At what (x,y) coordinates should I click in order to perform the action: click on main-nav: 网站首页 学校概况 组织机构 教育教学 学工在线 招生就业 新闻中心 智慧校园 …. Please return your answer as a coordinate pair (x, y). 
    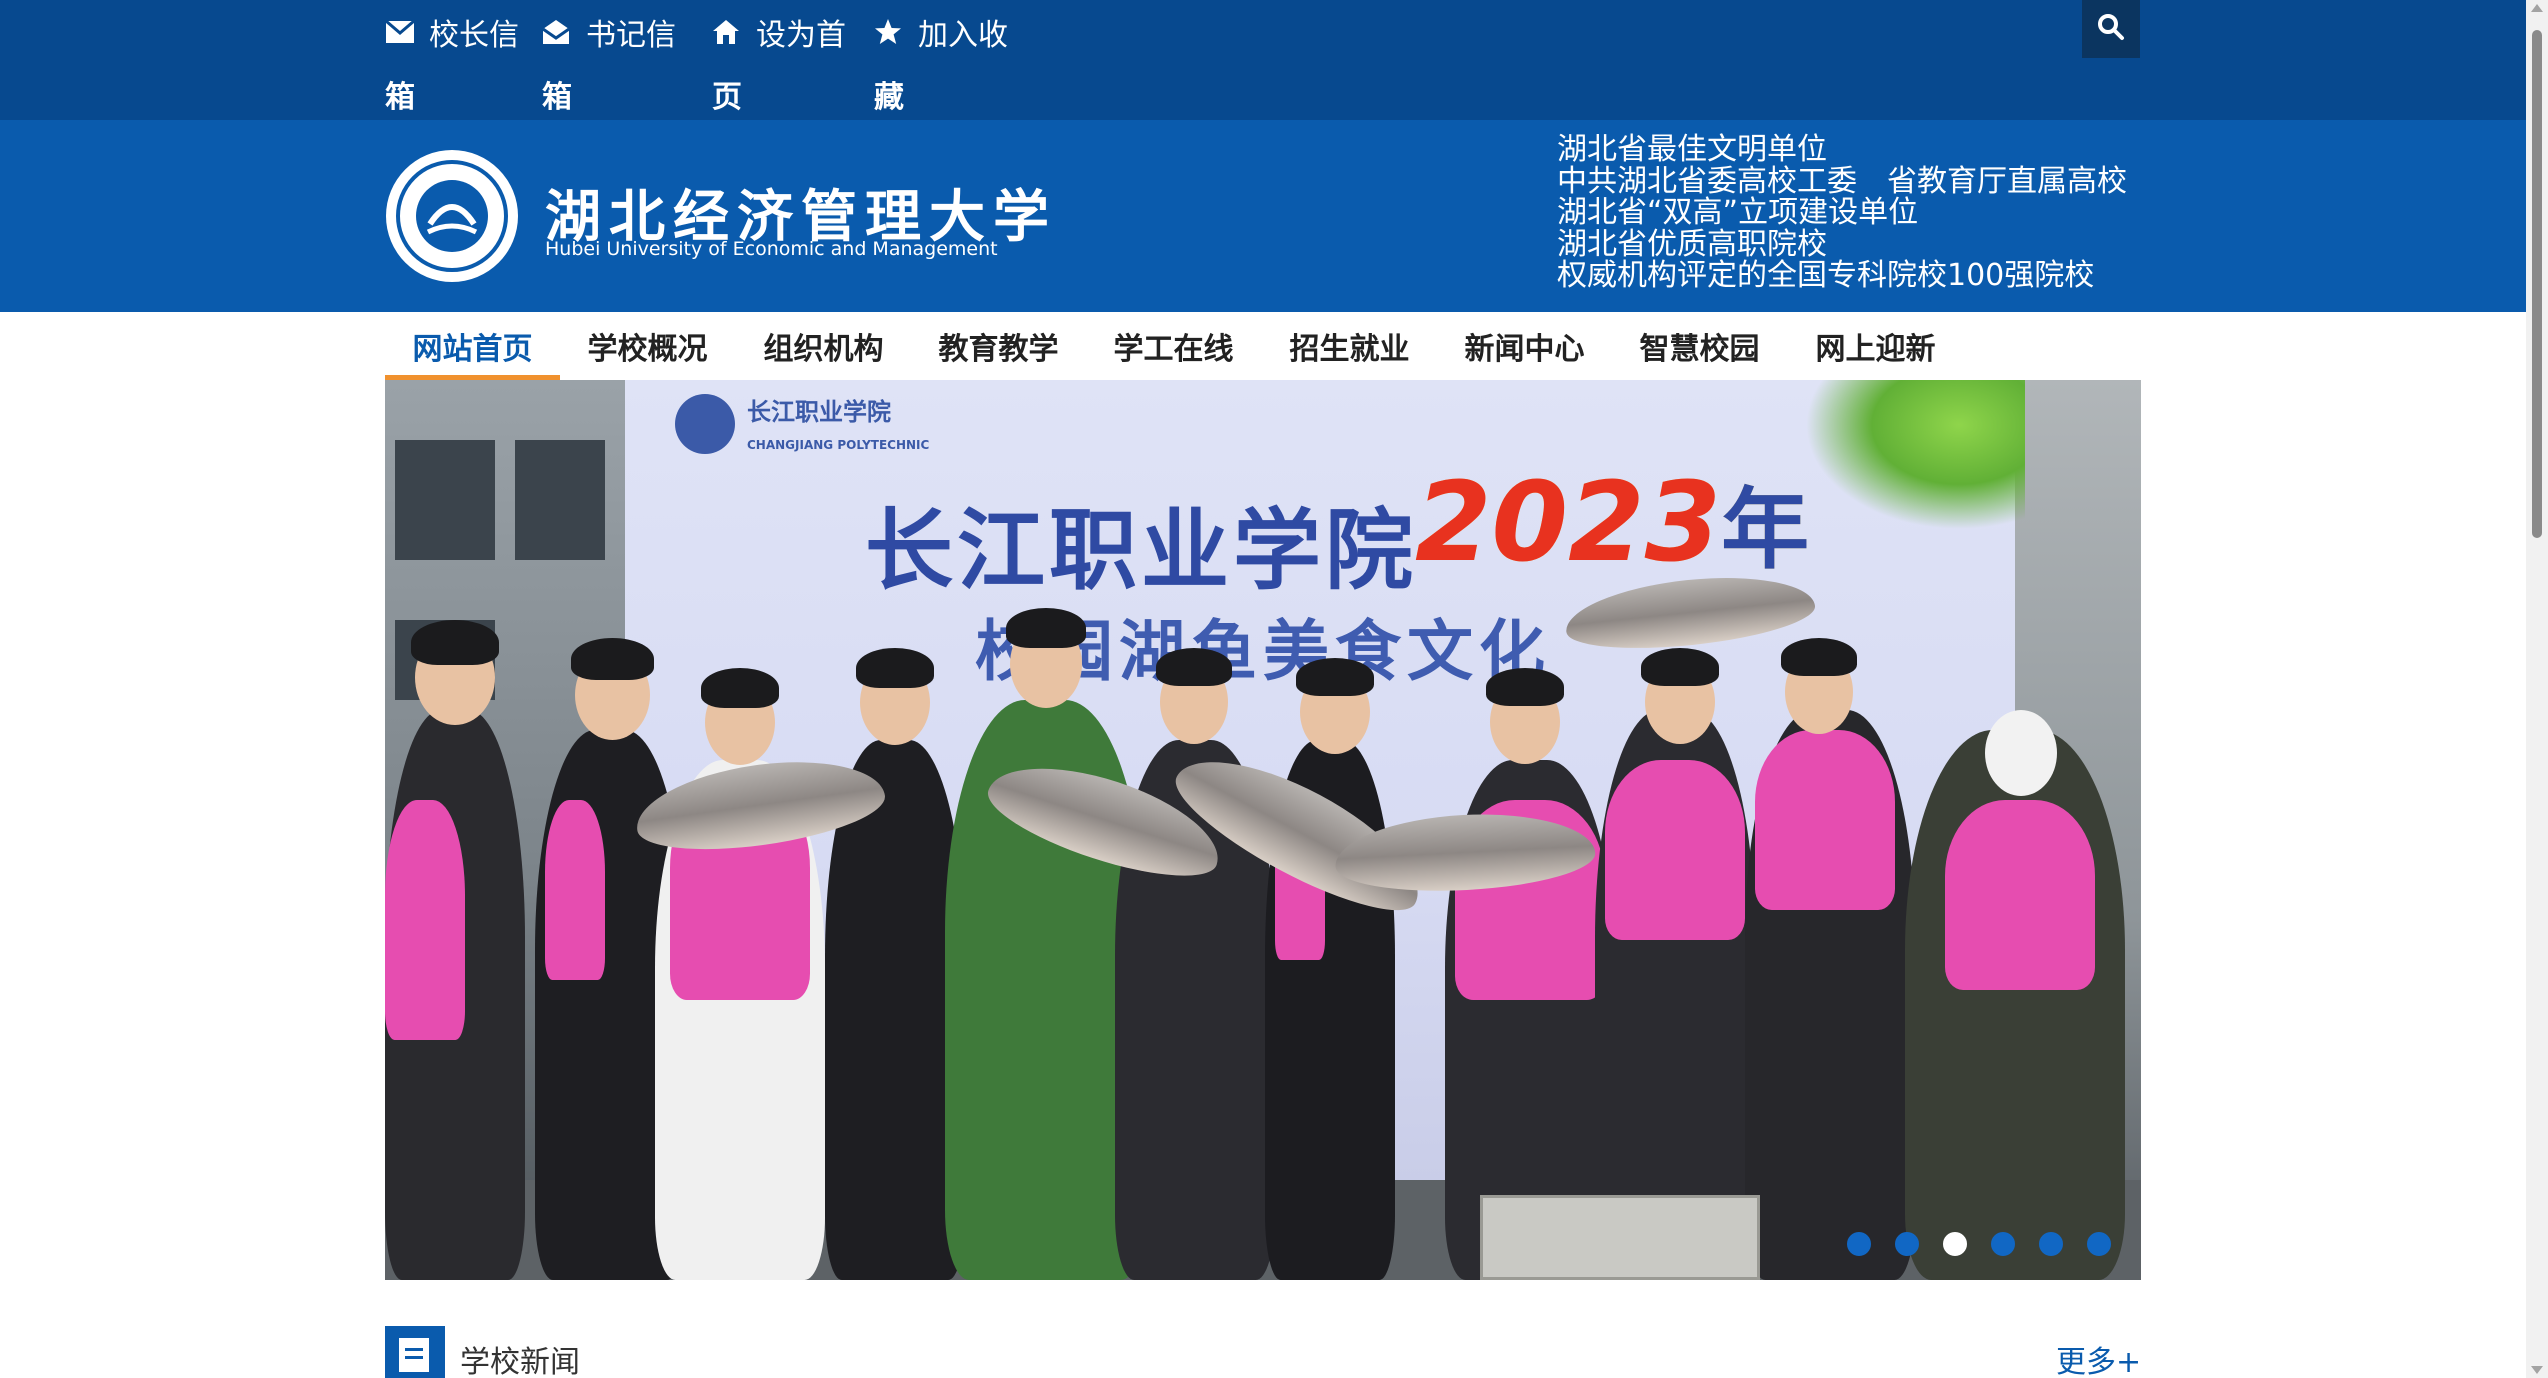
    Looking at the image, I should click on (1263, 346).